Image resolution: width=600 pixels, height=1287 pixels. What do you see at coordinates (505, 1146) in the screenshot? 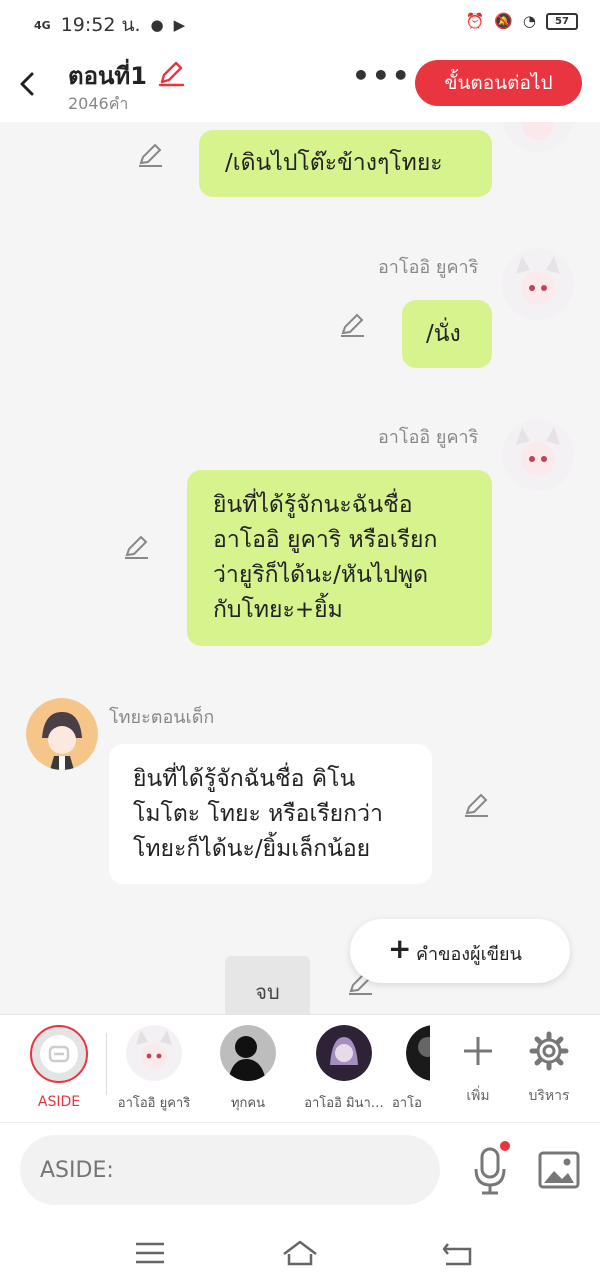
I see `notification-dot` at bounding box center [505, 1146].